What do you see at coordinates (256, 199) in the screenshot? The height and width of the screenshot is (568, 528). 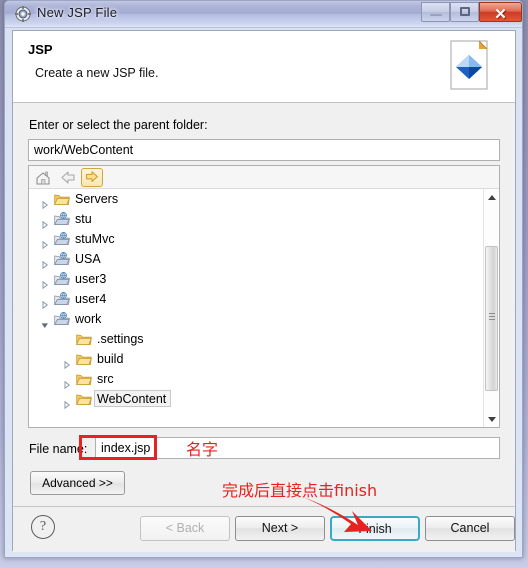 I see `tree-item: Servers` at bounding box center [256, 199].